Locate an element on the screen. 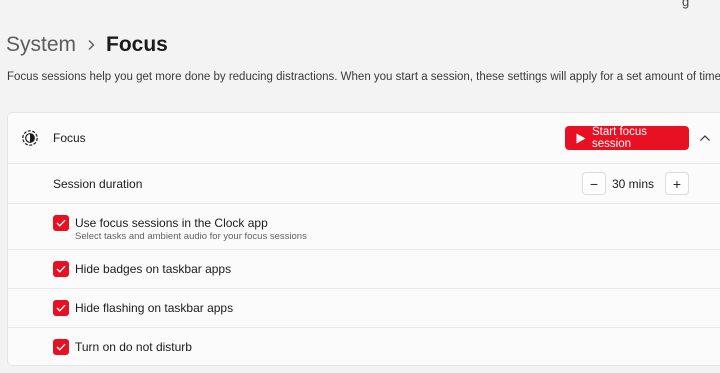 The image size is (720, 373). option-row-hide-badges: Hide badges on taskbar apps is located at coordinates (364, 269).